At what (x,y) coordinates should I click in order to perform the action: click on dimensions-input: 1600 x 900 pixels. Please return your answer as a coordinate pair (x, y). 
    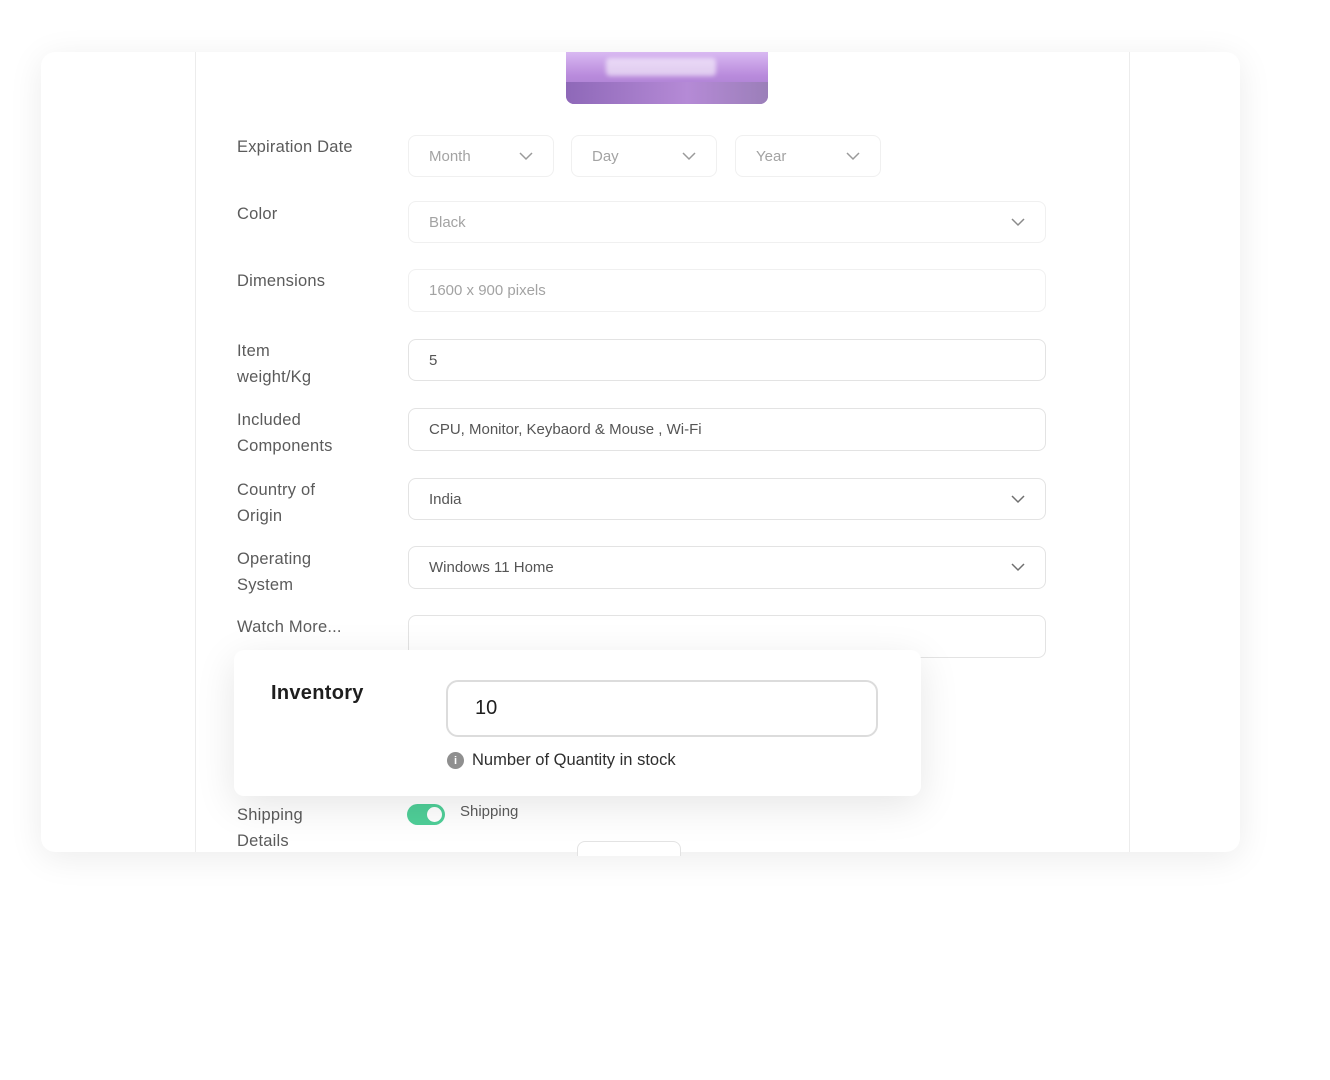
    Looking at the image, I should click on (727, 290).